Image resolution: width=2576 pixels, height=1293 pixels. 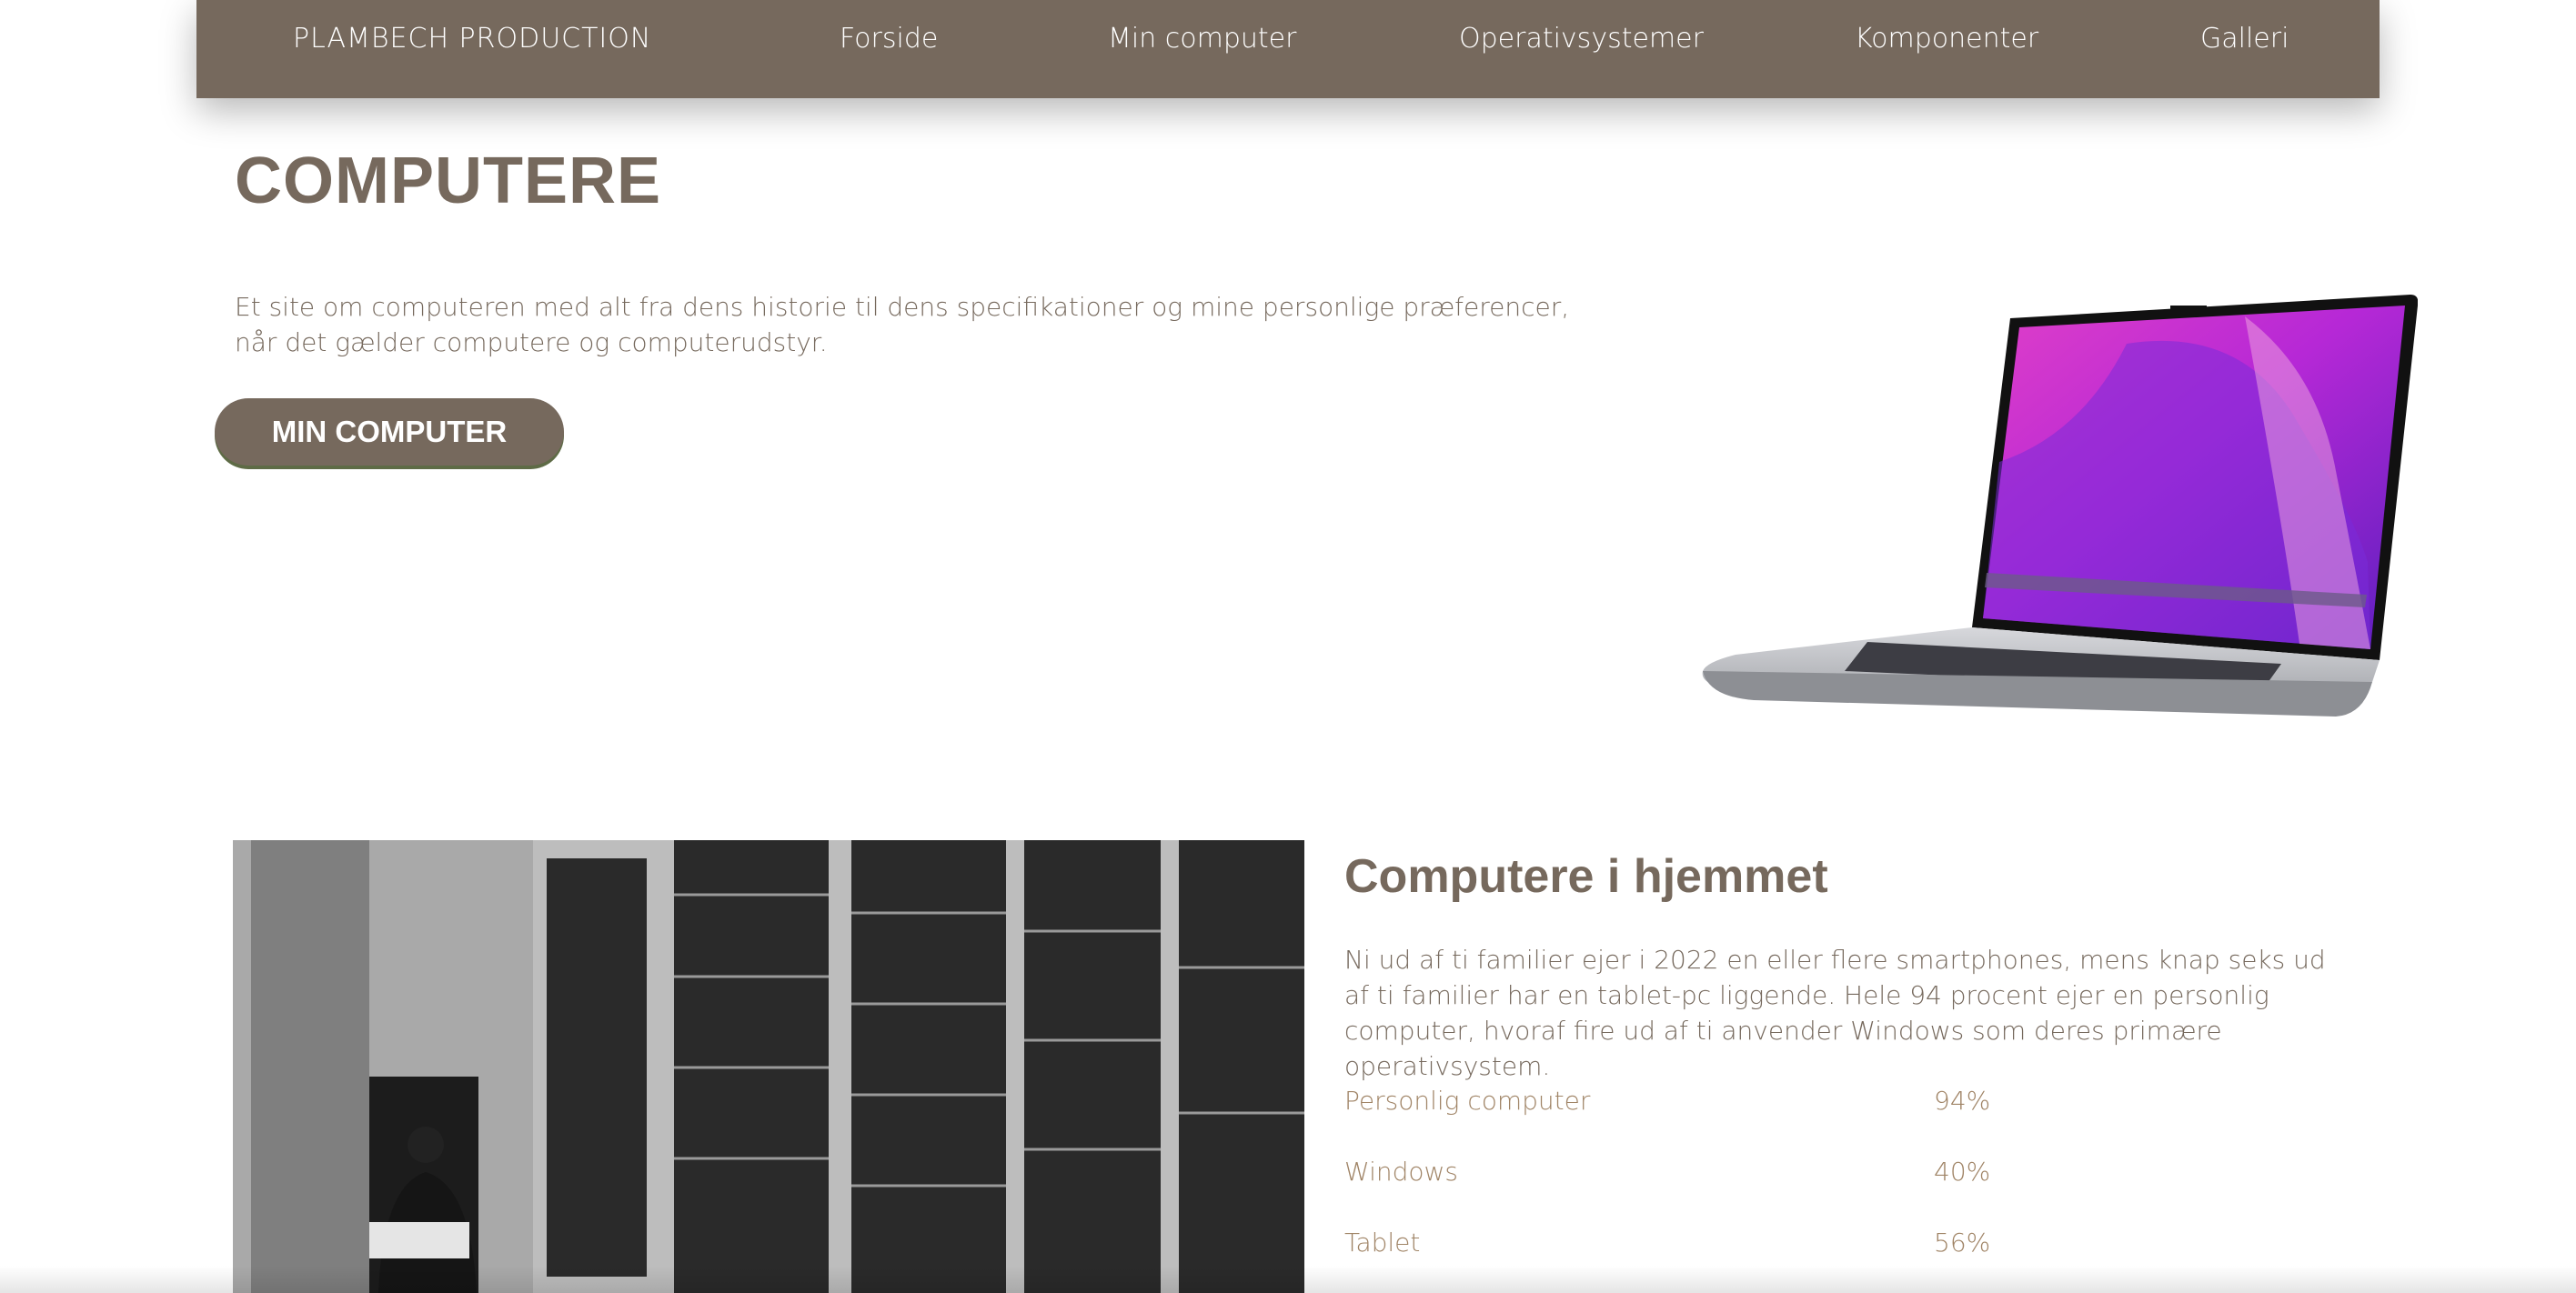 I want to click on stat-value-windows: 40%, so click(x=1962, y=1172).